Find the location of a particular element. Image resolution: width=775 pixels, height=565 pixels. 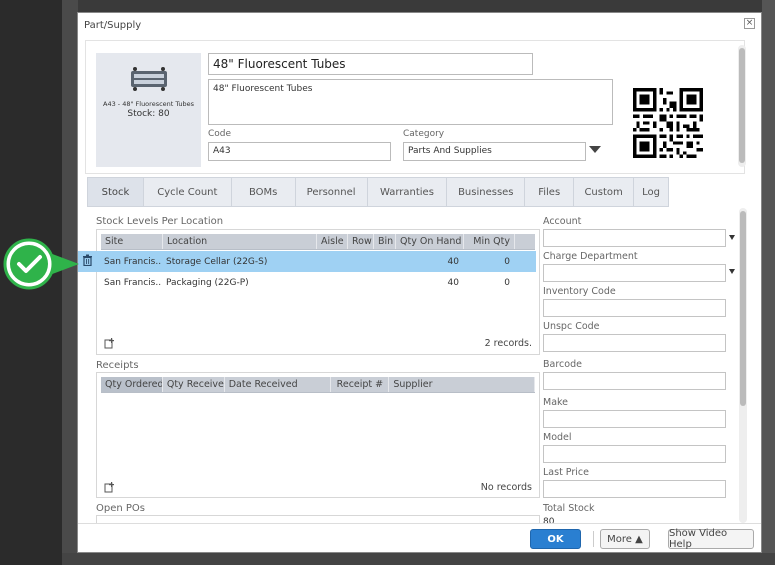

charge-department-label: Charge Department is located at coordinates (590, 256).